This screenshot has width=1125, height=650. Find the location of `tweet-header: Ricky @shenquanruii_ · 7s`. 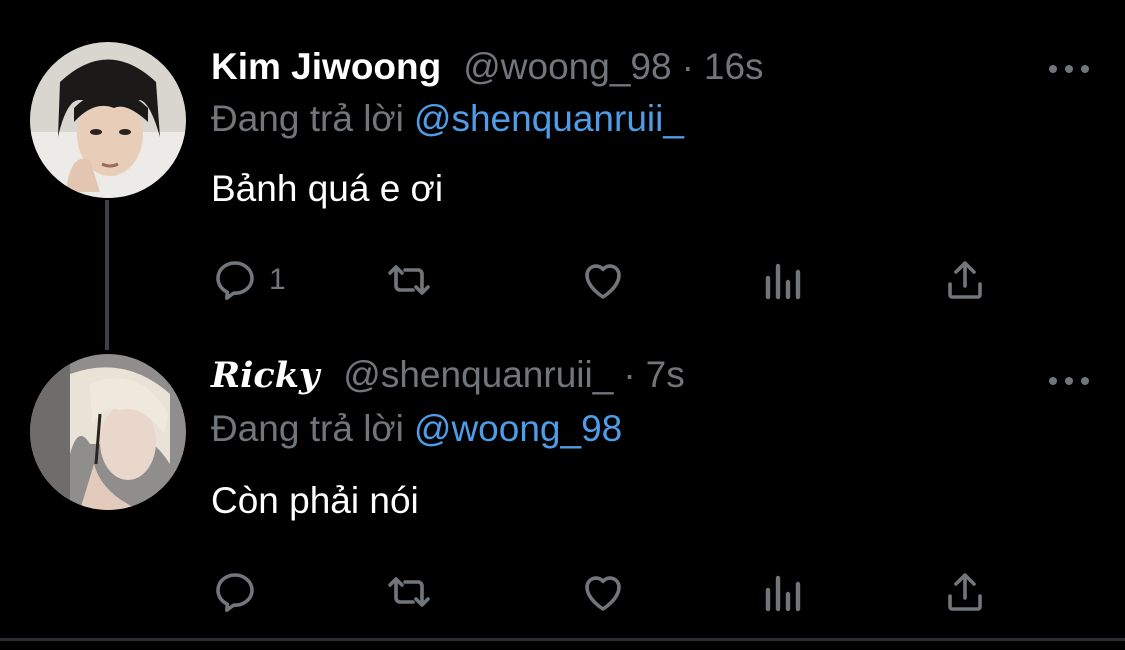

tweet-header: Ricky @shenquanruii_ · 7s is located at coordinates (448, 377).